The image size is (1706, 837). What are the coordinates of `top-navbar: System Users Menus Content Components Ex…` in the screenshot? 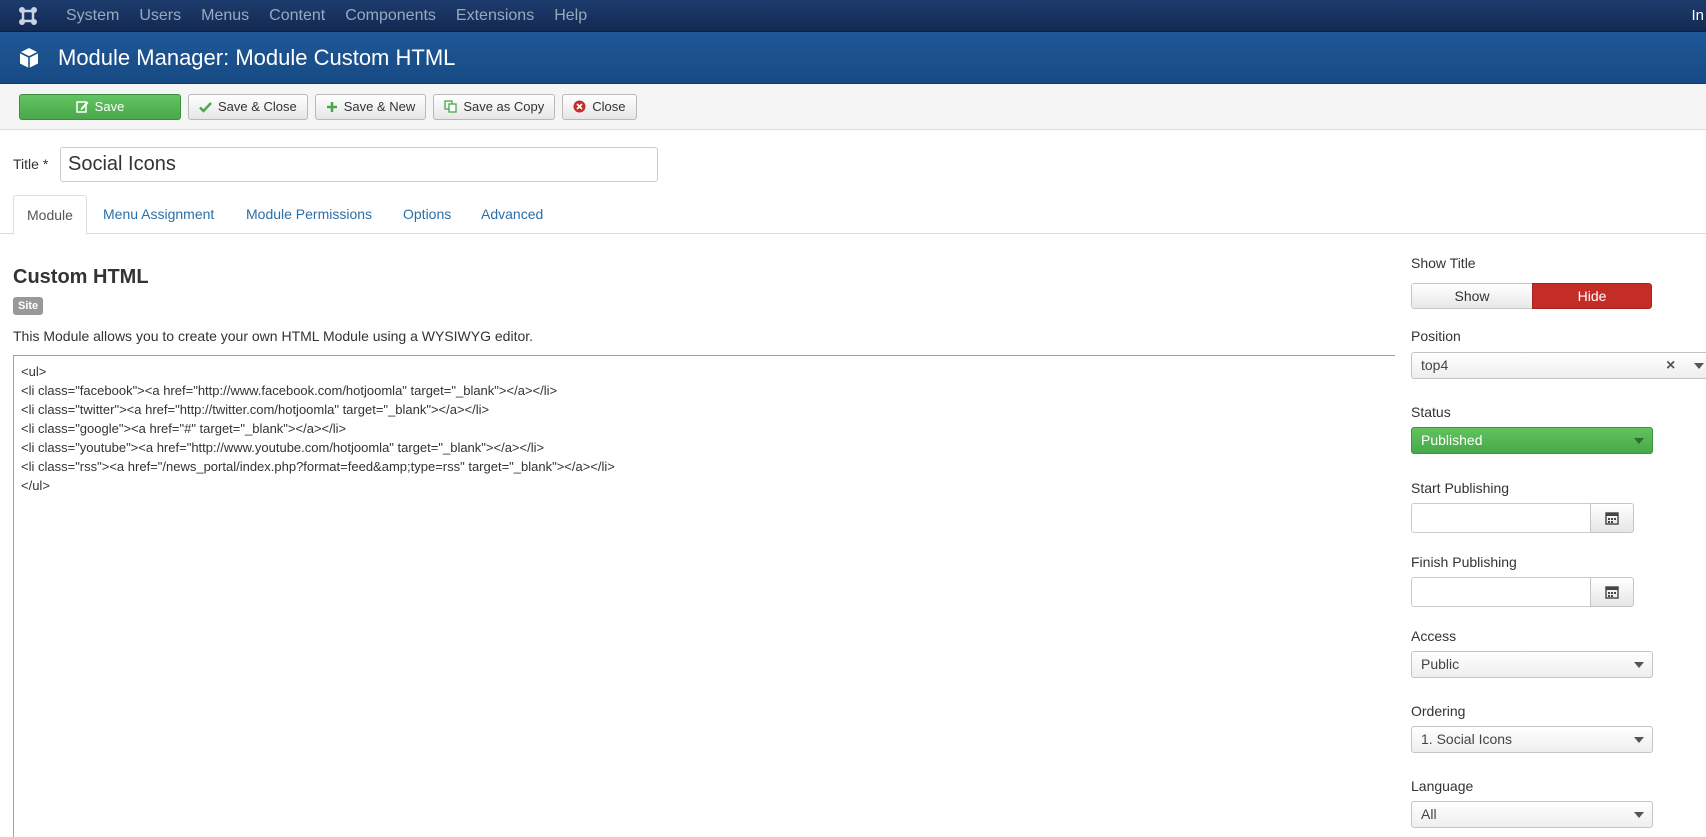 It's located at (853, 16).